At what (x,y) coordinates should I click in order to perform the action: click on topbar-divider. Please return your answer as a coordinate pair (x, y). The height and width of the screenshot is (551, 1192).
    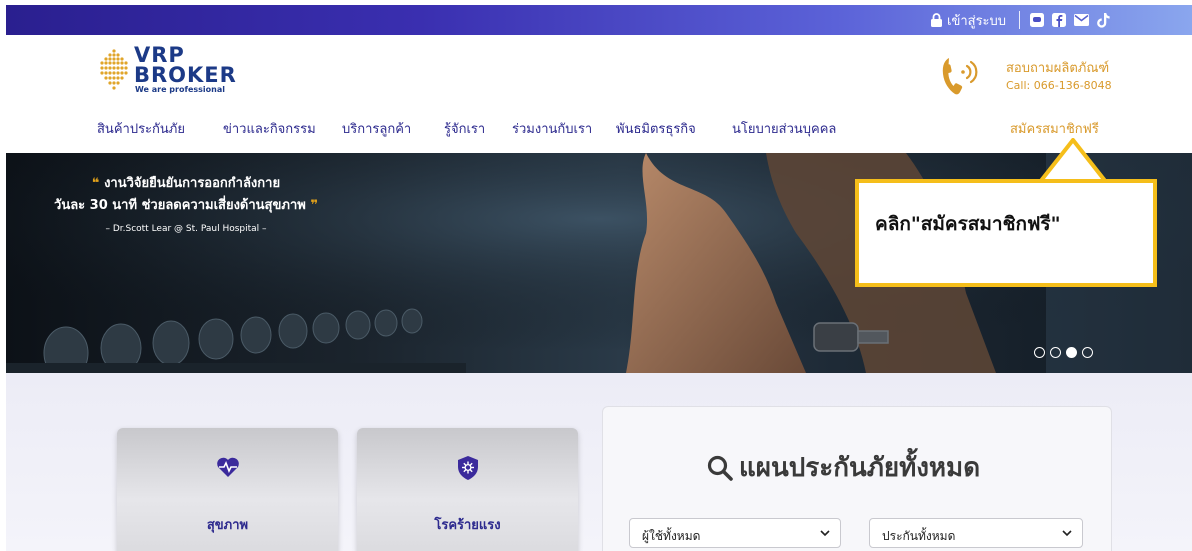
    Looking at the image, I should click on (1019, 20).